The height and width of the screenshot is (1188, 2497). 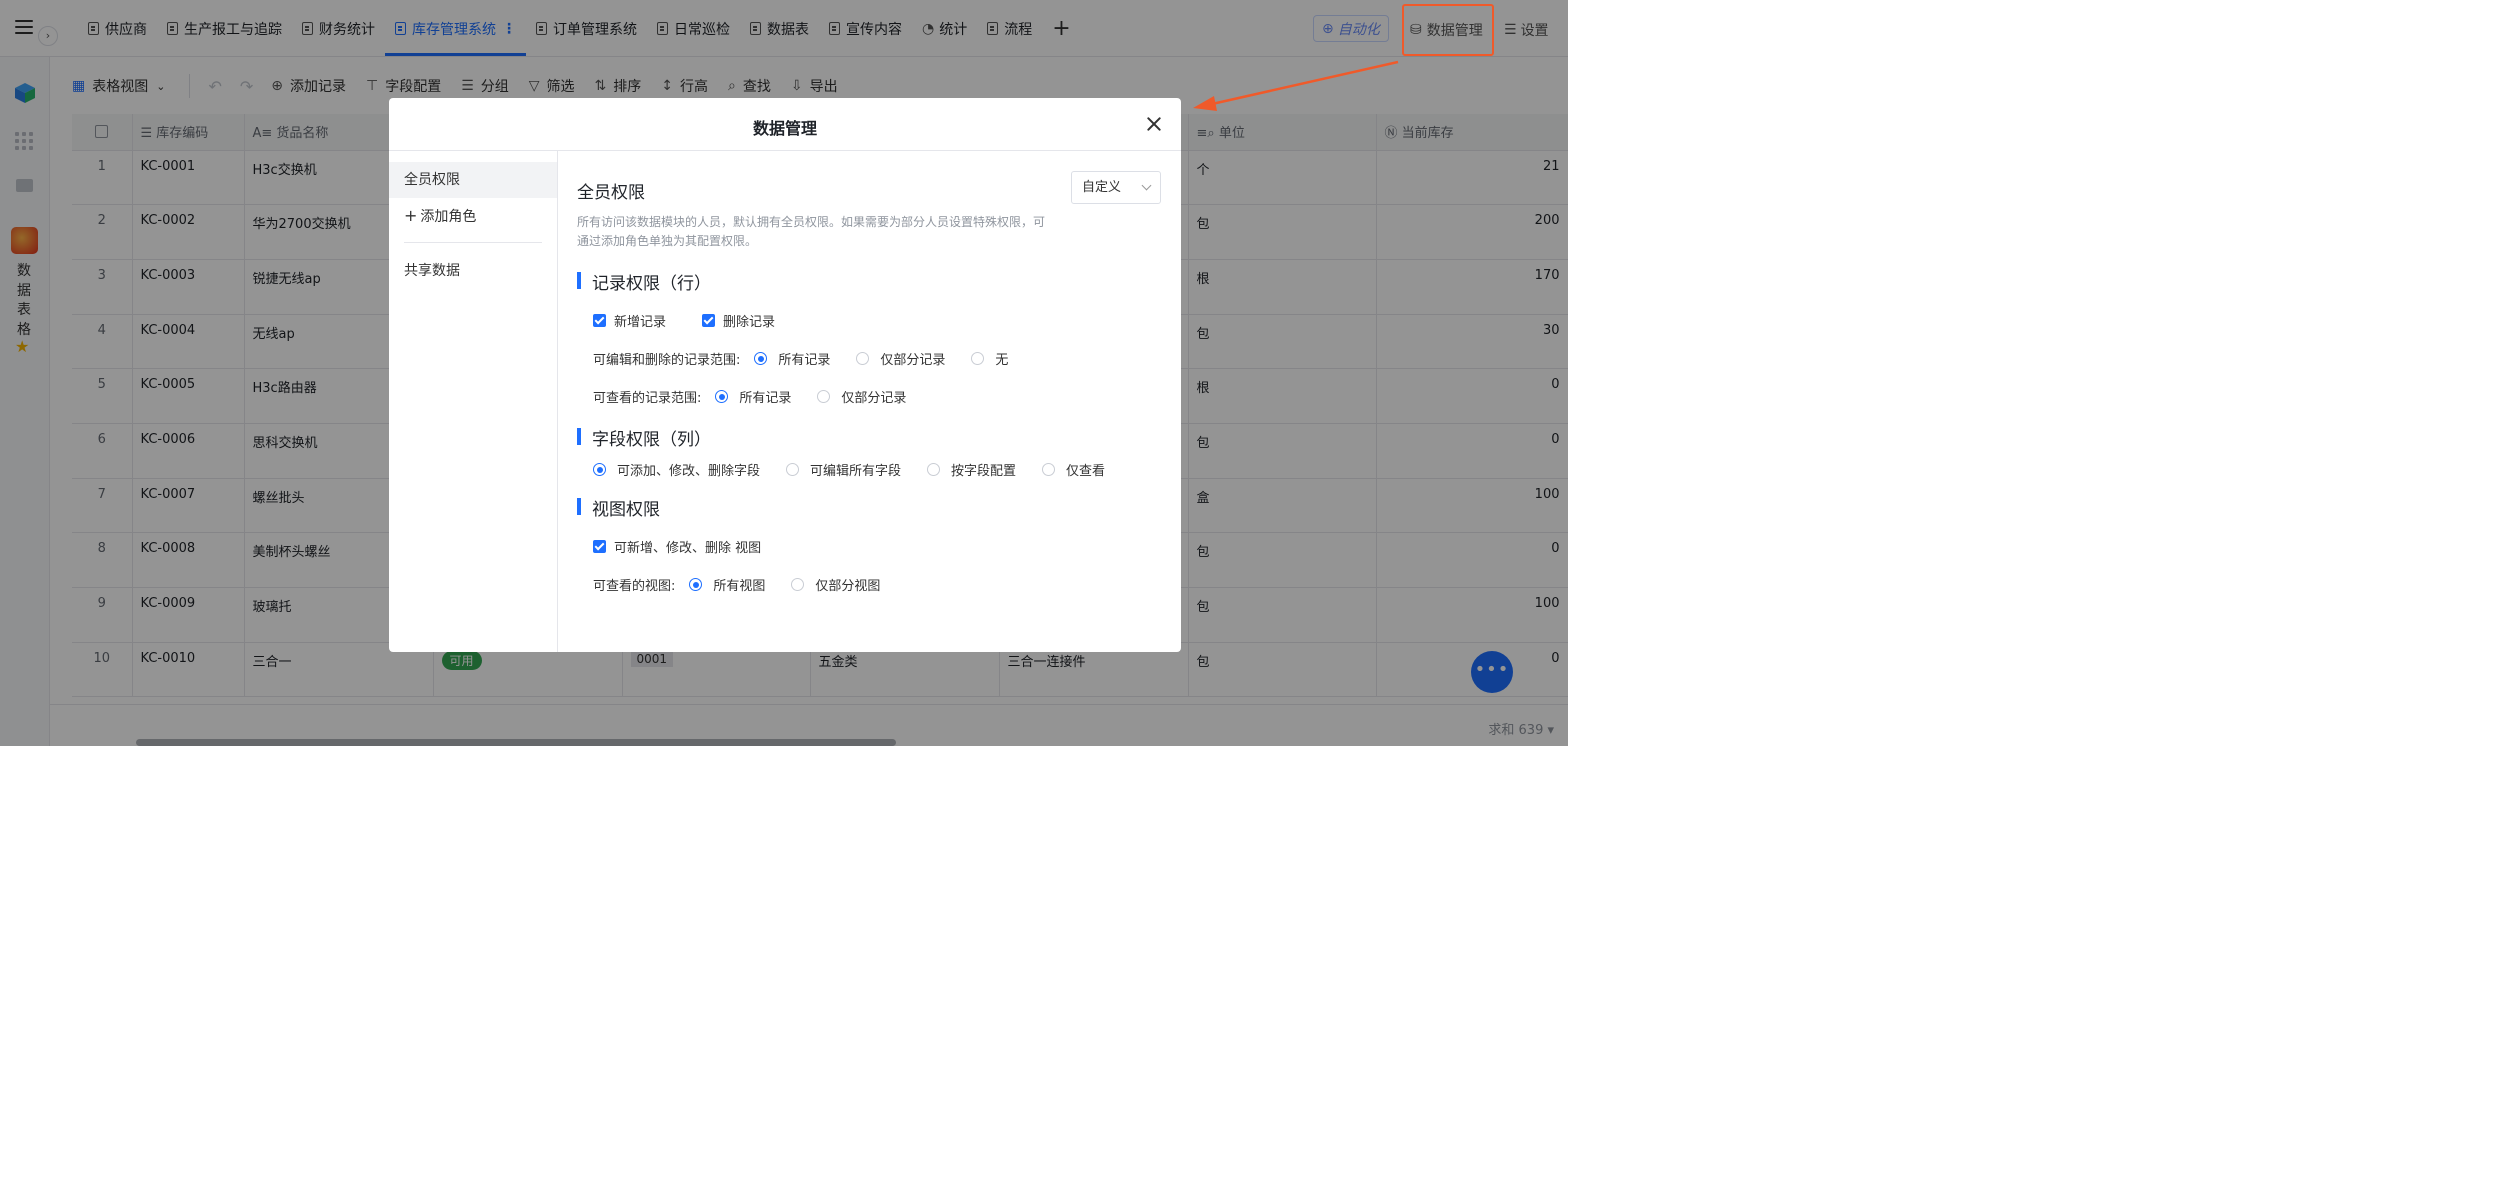 What do you see at coordinates (634, 586) in the screenshot?
I see `visible-views-label: 可查看的视图:` at bounding box center [634, 586].